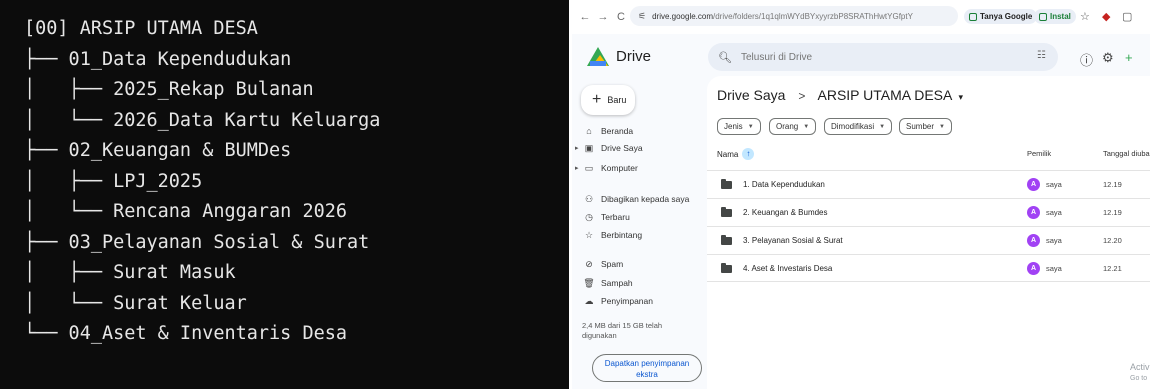 The height and width of the screenshot is (389, 1150). What do you see at coordinates (928, 184) in the screenshot?
I see `table-row: 1. Data Kependudukan A saya 12.19` at bounding box center [928, 184].